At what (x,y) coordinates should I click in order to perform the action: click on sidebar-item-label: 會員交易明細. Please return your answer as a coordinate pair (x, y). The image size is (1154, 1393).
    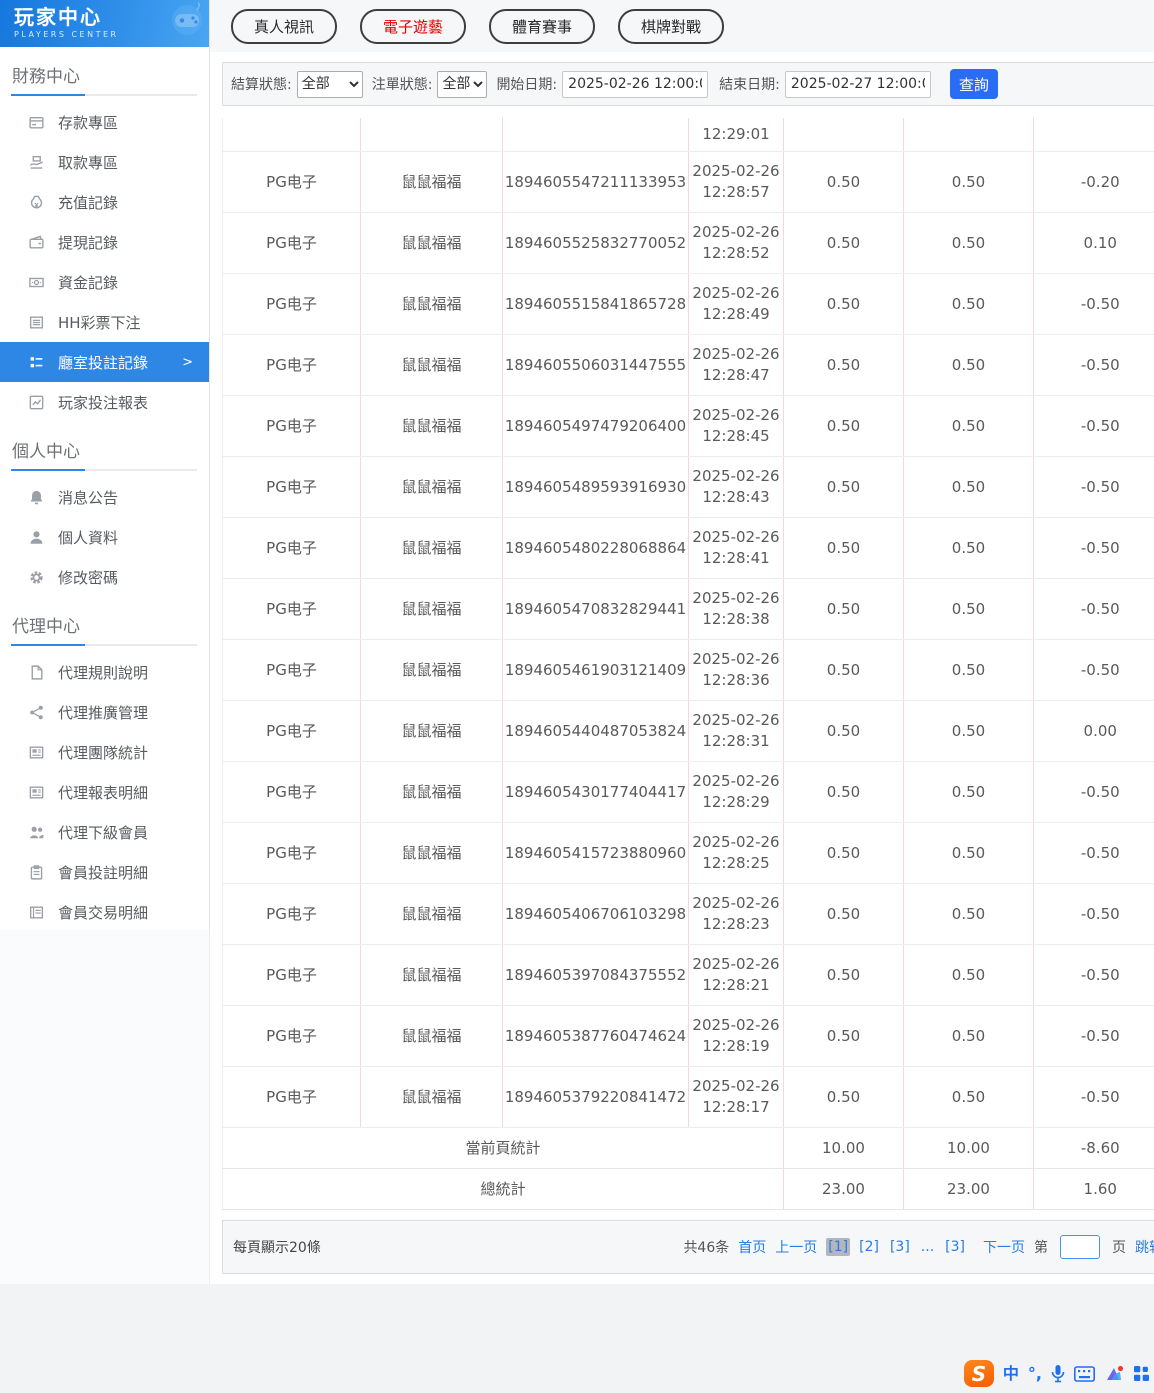
    Looking at the image, I should click on (103, 912).